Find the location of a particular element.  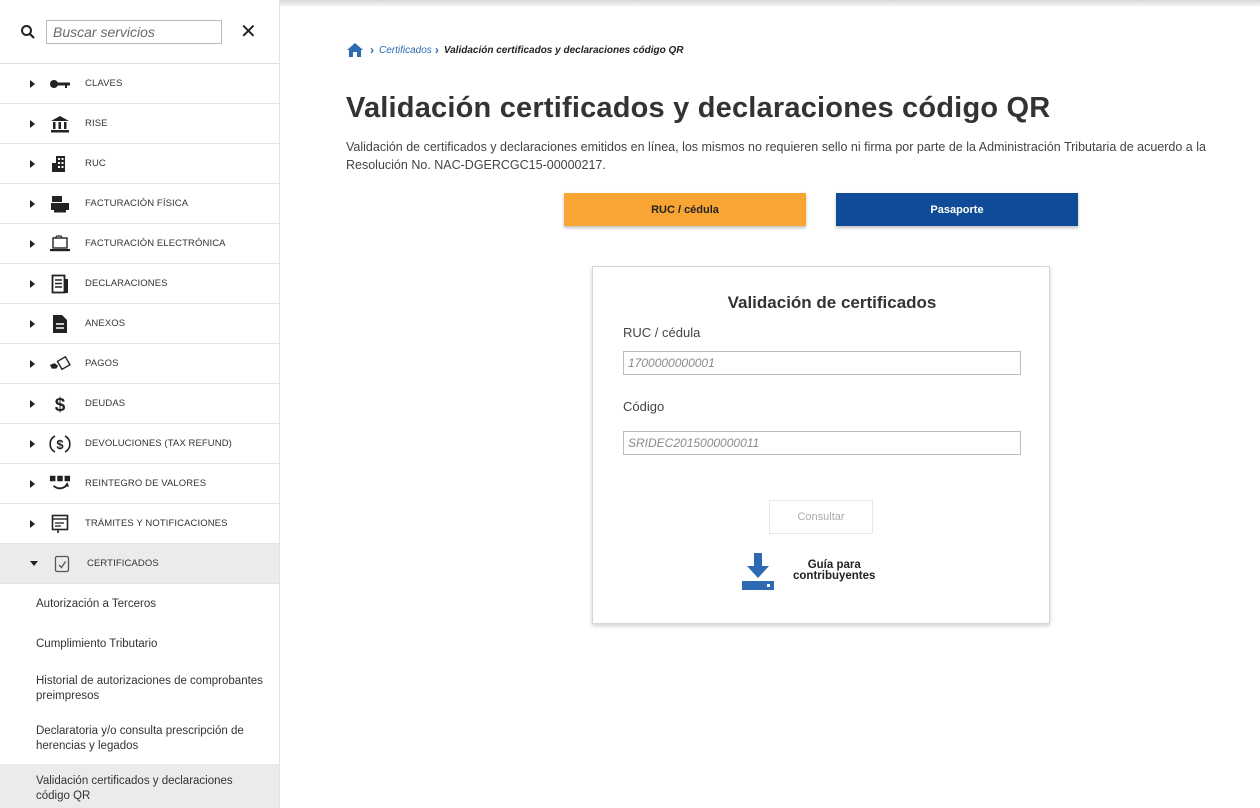

sidebar-item-devoluciones: $ DEVOLUCIONES (TAX REFUND) is located at coordinates (139, 444).